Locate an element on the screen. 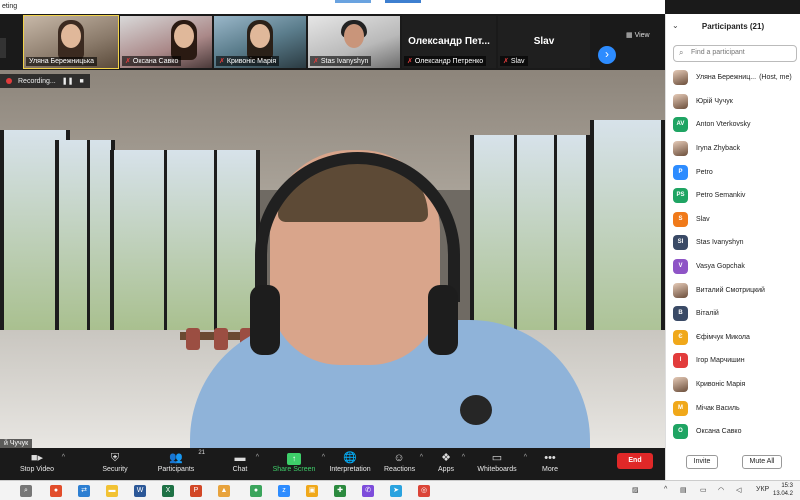  end-meeting-button: End is located at coordinates (635, 461).